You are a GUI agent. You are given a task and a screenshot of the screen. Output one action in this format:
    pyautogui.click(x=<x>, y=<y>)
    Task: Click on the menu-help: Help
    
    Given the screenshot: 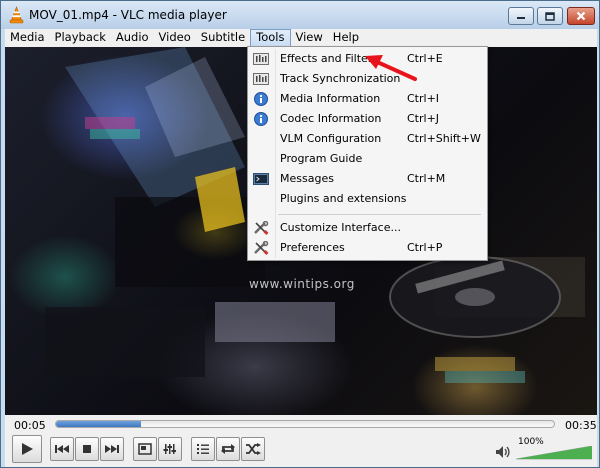 What is the action you would take?
    pyautogui.click(x=346, y=38)
    